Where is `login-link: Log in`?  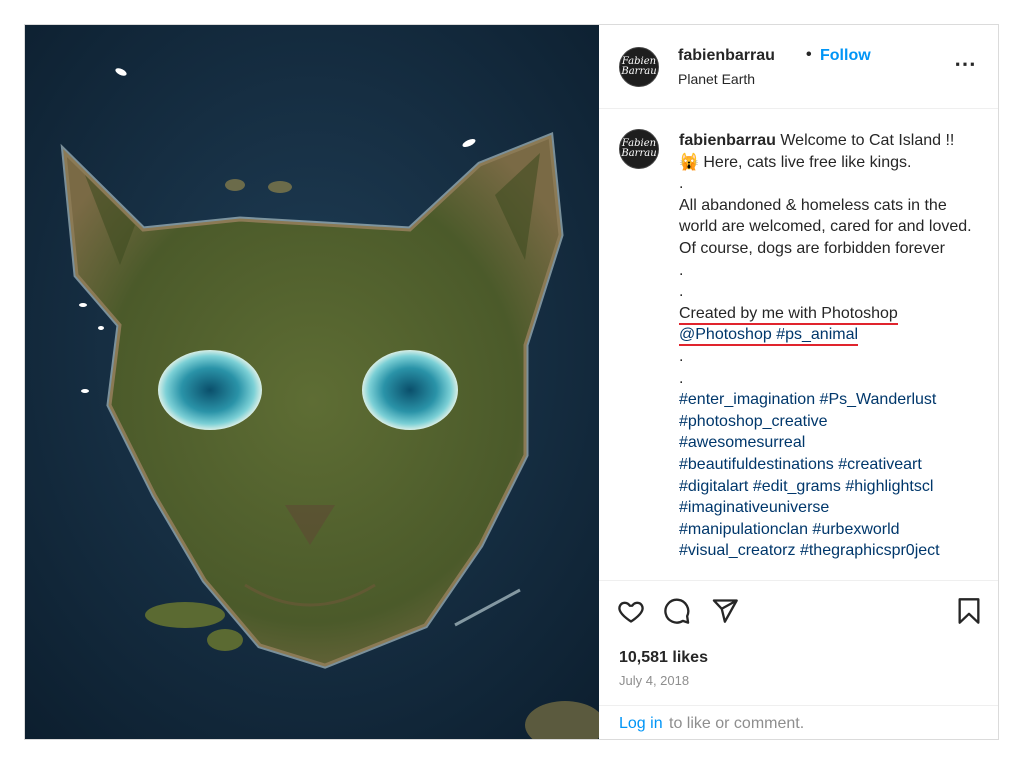 login-link: Log in is located at coordinates (641, 724).